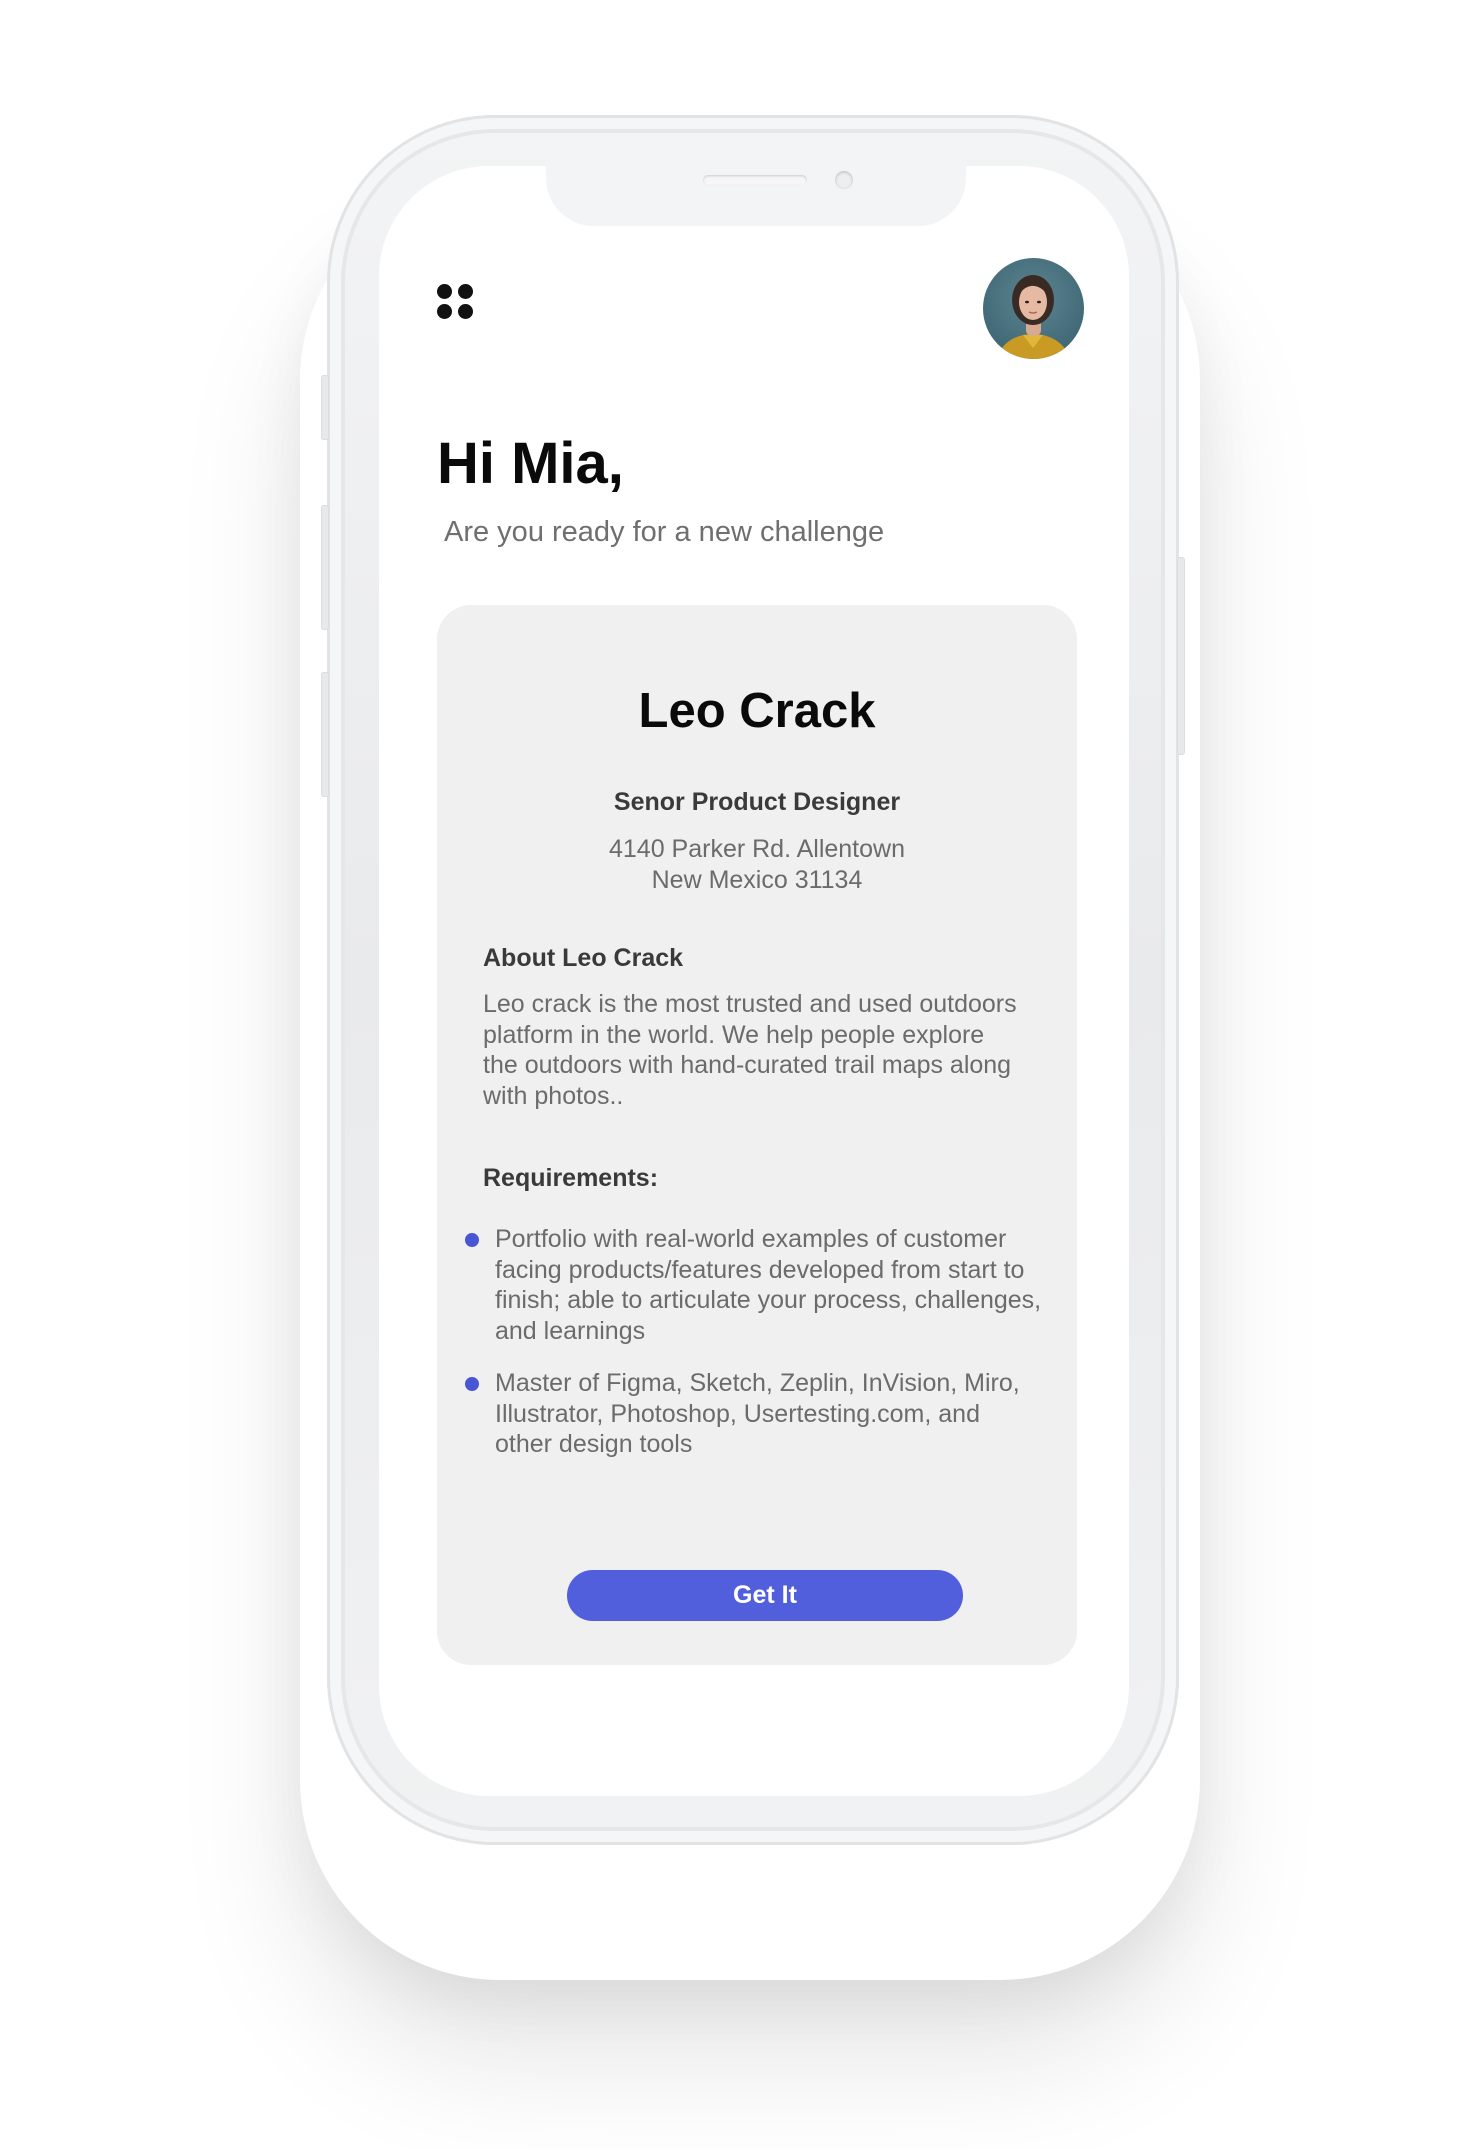 This screenshot has width=1484, height=2150. I want to click on get-it-button: Get It, so click(765, 1595).